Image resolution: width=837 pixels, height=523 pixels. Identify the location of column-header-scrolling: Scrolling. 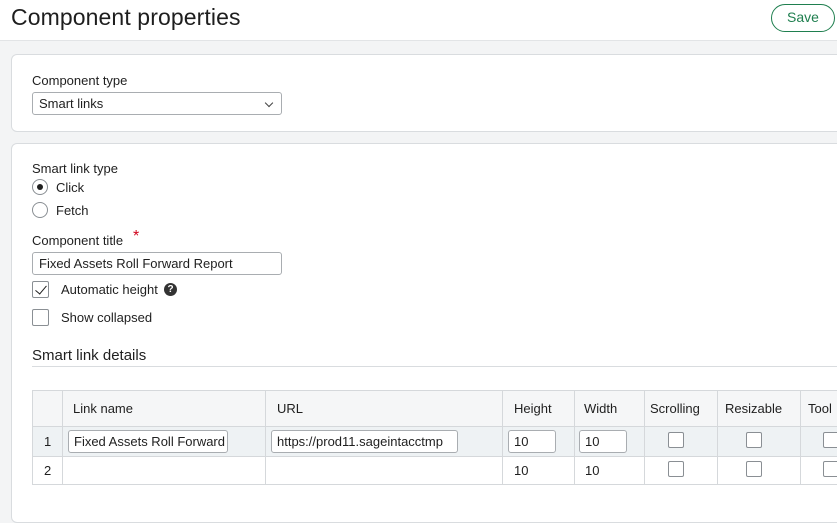
(675, 408).